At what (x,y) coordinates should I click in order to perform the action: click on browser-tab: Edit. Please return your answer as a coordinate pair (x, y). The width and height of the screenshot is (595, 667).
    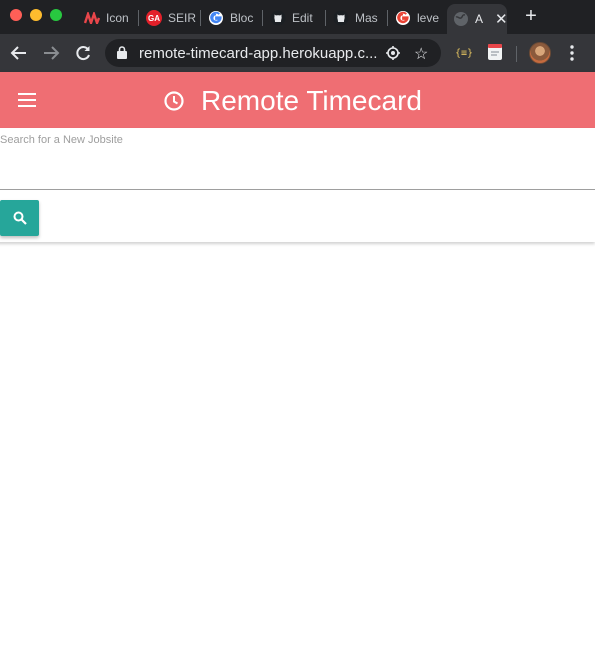
    Looking at the image, I should click on (294, 18).